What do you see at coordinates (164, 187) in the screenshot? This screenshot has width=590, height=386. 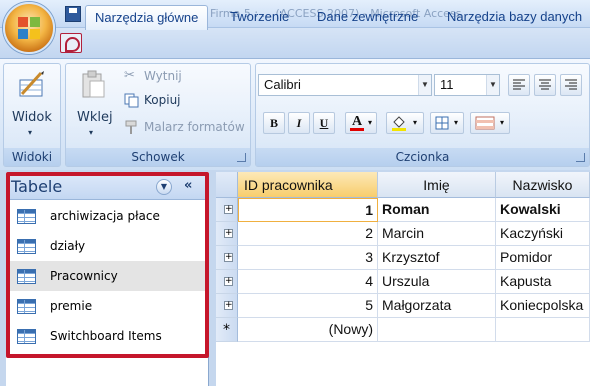 I see `nav-menu-dropdown-icon: ▼` at bounding box center [164, 187].